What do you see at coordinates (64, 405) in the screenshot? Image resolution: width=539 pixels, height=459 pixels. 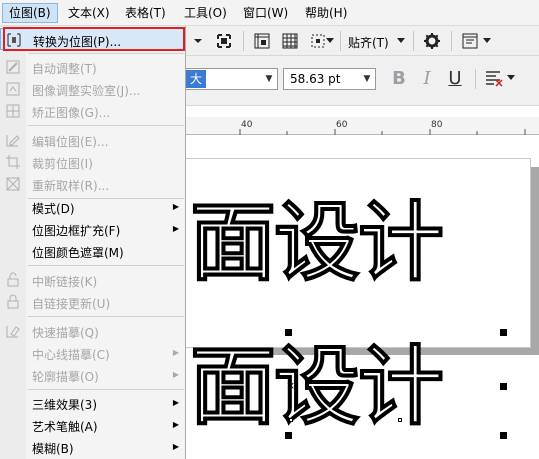 I see `menu-item-label: 三维效果(3)` at bounding box center [64, 405].